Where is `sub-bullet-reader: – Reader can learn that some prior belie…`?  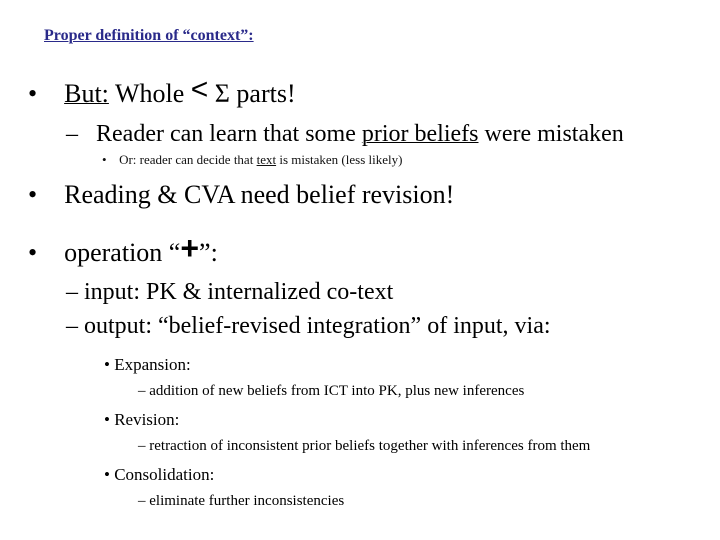 sub-bullet-reader: – Reader can learn that some prior belie… is located at coordinates (345, 134).